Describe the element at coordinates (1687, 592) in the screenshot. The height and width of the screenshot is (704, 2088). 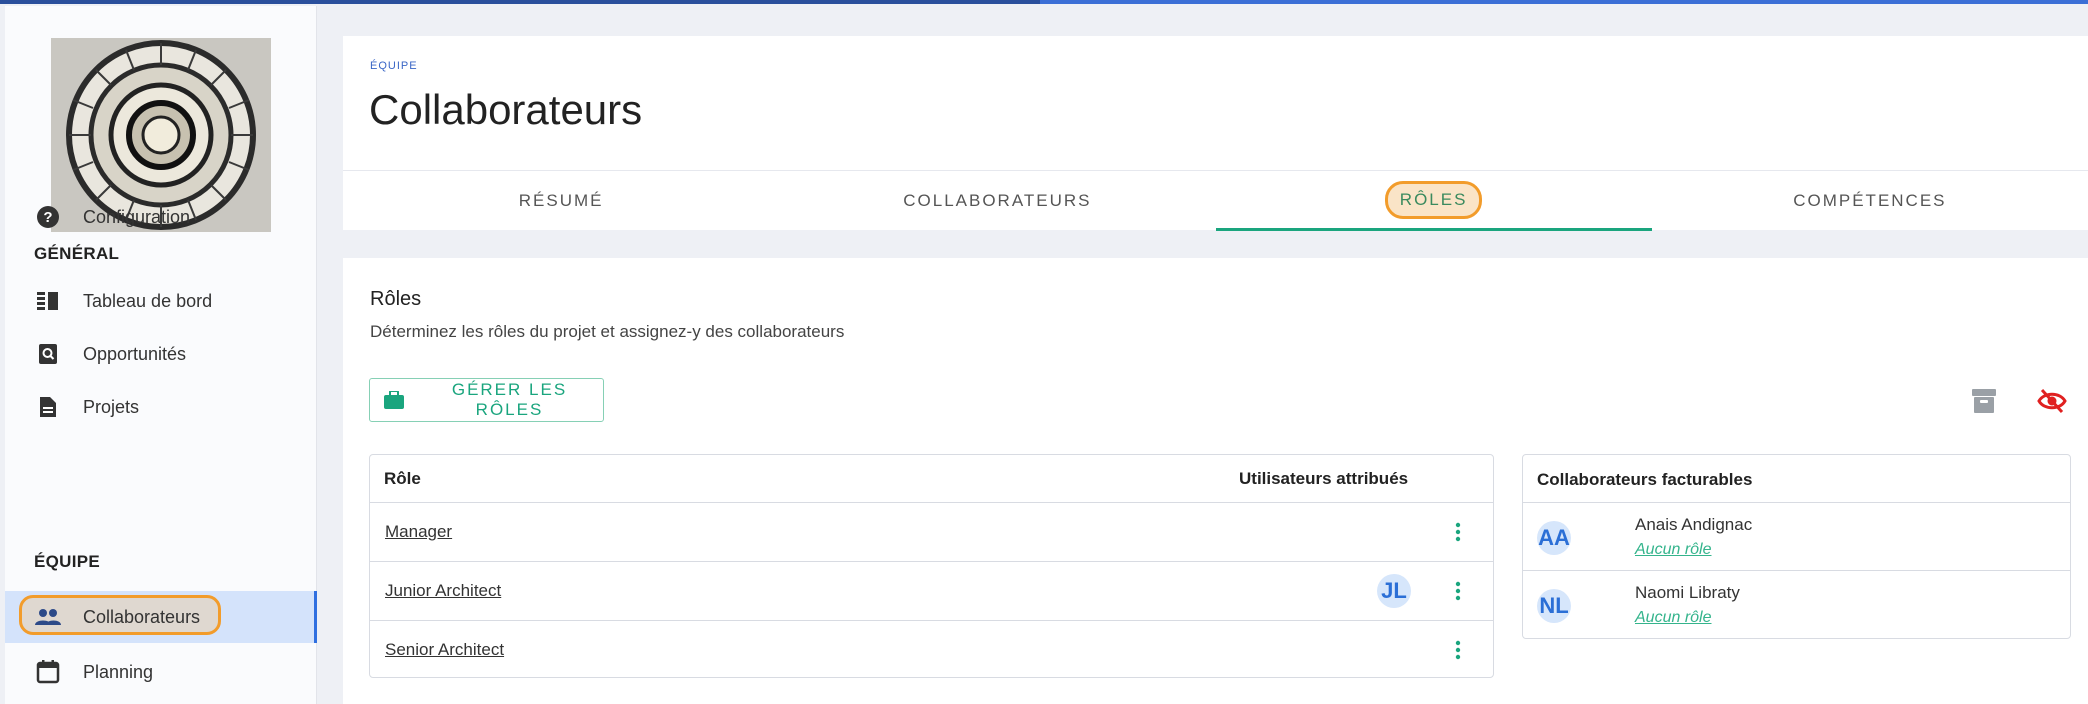
I see `collaborator-name: Naomi Libraty` at that location.